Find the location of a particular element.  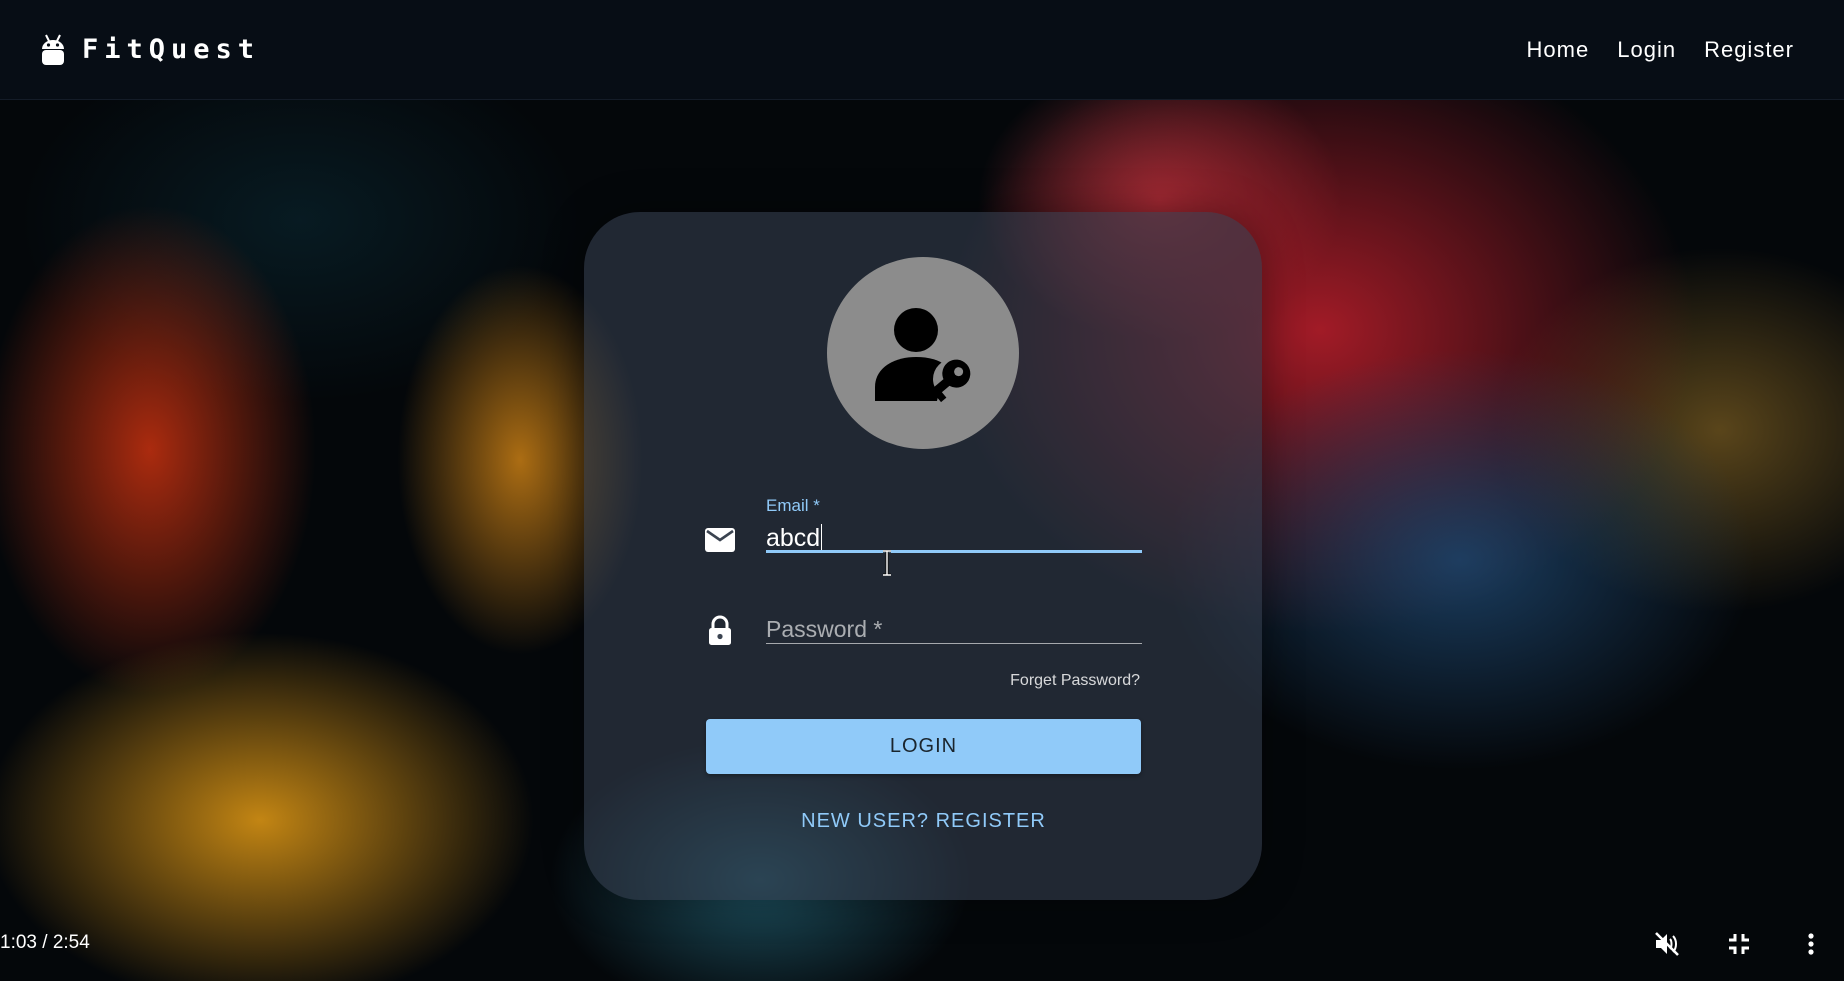

mail-icon is located at coordinates (720, 540).